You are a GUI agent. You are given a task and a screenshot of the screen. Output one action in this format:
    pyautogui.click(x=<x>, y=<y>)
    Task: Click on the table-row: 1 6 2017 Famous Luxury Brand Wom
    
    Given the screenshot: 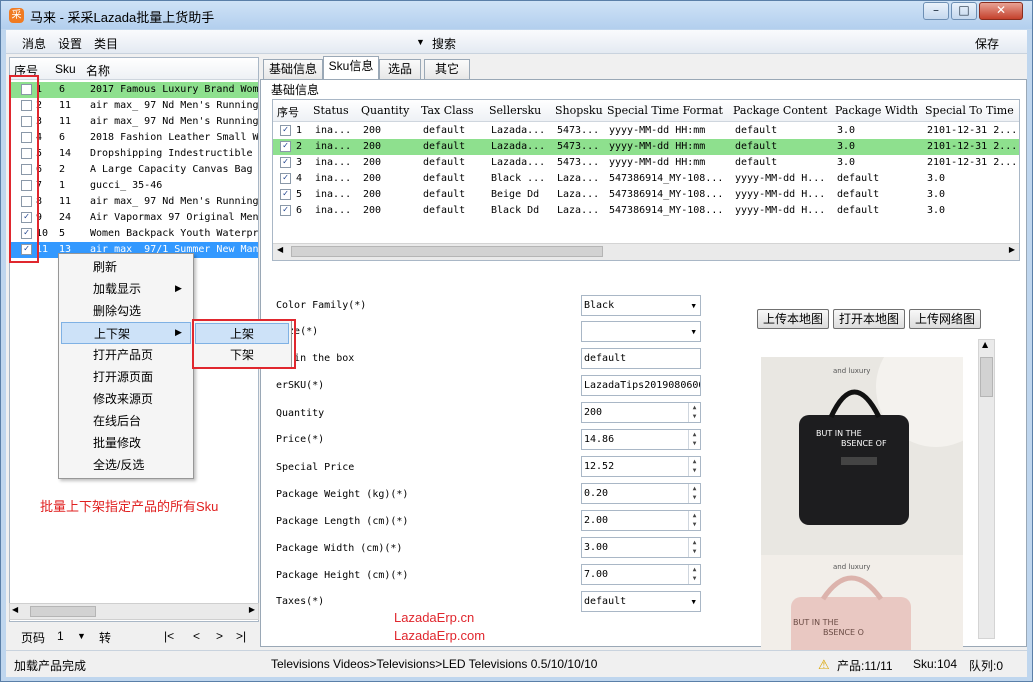 What is the action you would take?
    pyautogui.click(x=134, y=90)
    